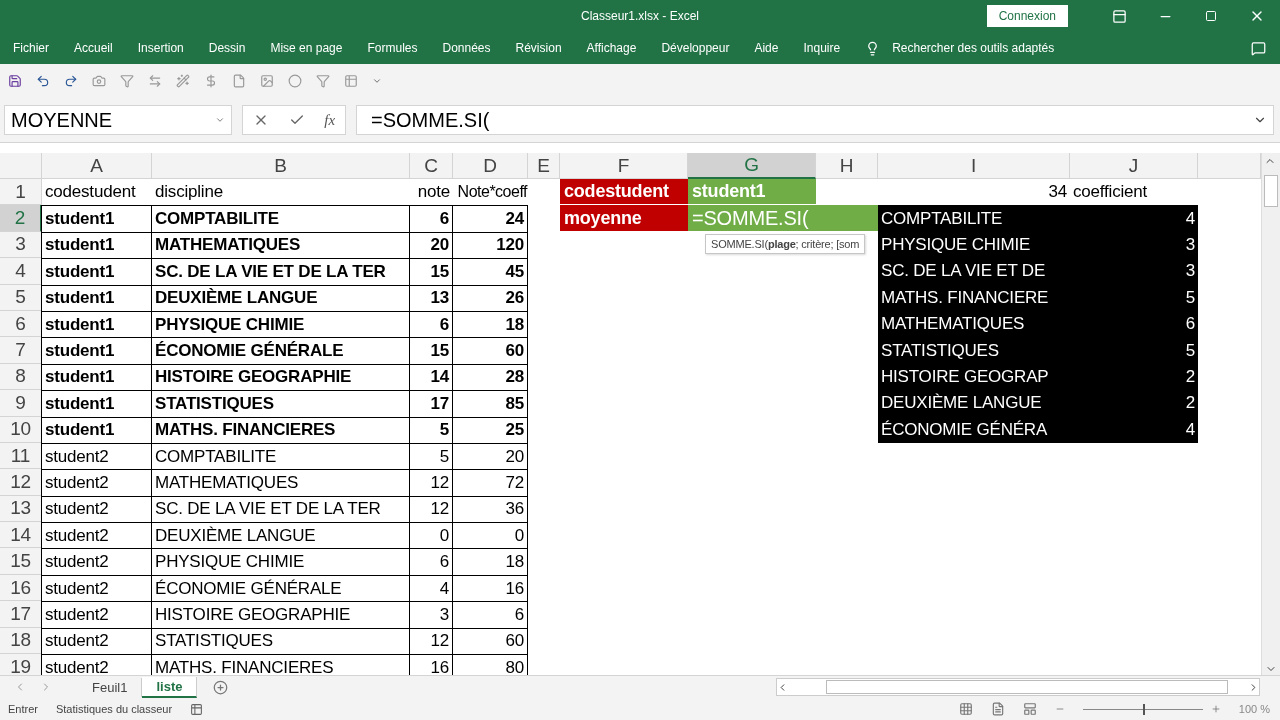  Describe the element at coordinates (21, 192) in the screenshot. I see `row-header: 1` at that location.